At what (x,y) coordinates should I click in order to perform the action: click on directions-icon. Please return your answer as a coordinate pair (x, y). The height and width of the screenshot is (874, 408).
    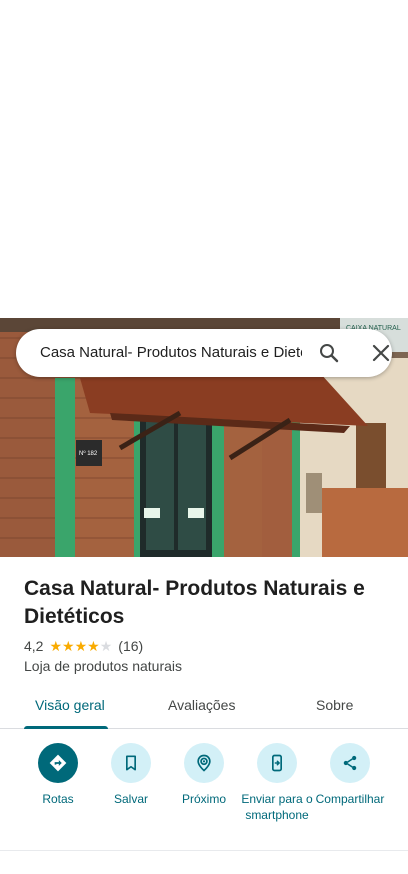
    Looking at the image, I should click on (58, 763).